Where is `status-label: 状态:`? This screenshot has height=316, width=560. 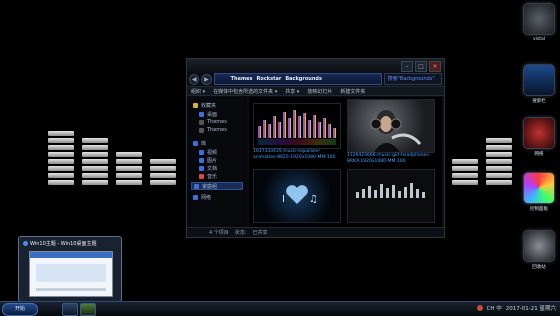
status-label: 状态: is located at coordinates (240, 233).